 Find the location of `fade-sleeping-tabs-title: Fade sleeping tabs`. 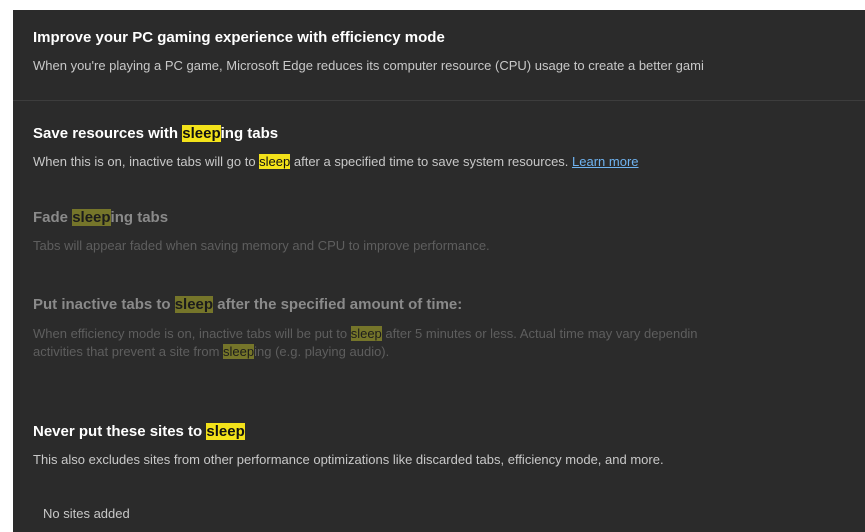

fade-sleeping-tabs-title: Fade sleeping tabs is located at coordinates (101, 217).